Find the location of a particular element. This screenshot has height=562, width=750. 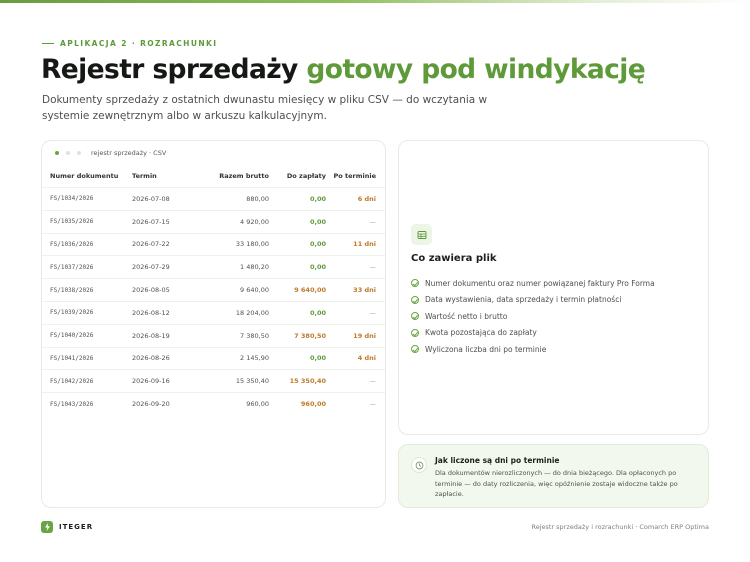

cell-due-date: 2026-07-22 is located at coordinates (151, 244).